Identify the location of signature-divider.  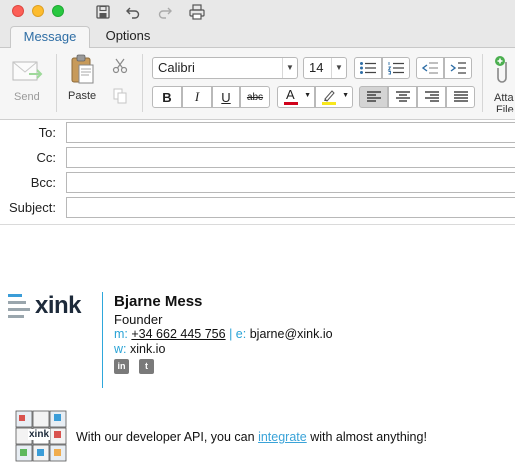
(102, 340).